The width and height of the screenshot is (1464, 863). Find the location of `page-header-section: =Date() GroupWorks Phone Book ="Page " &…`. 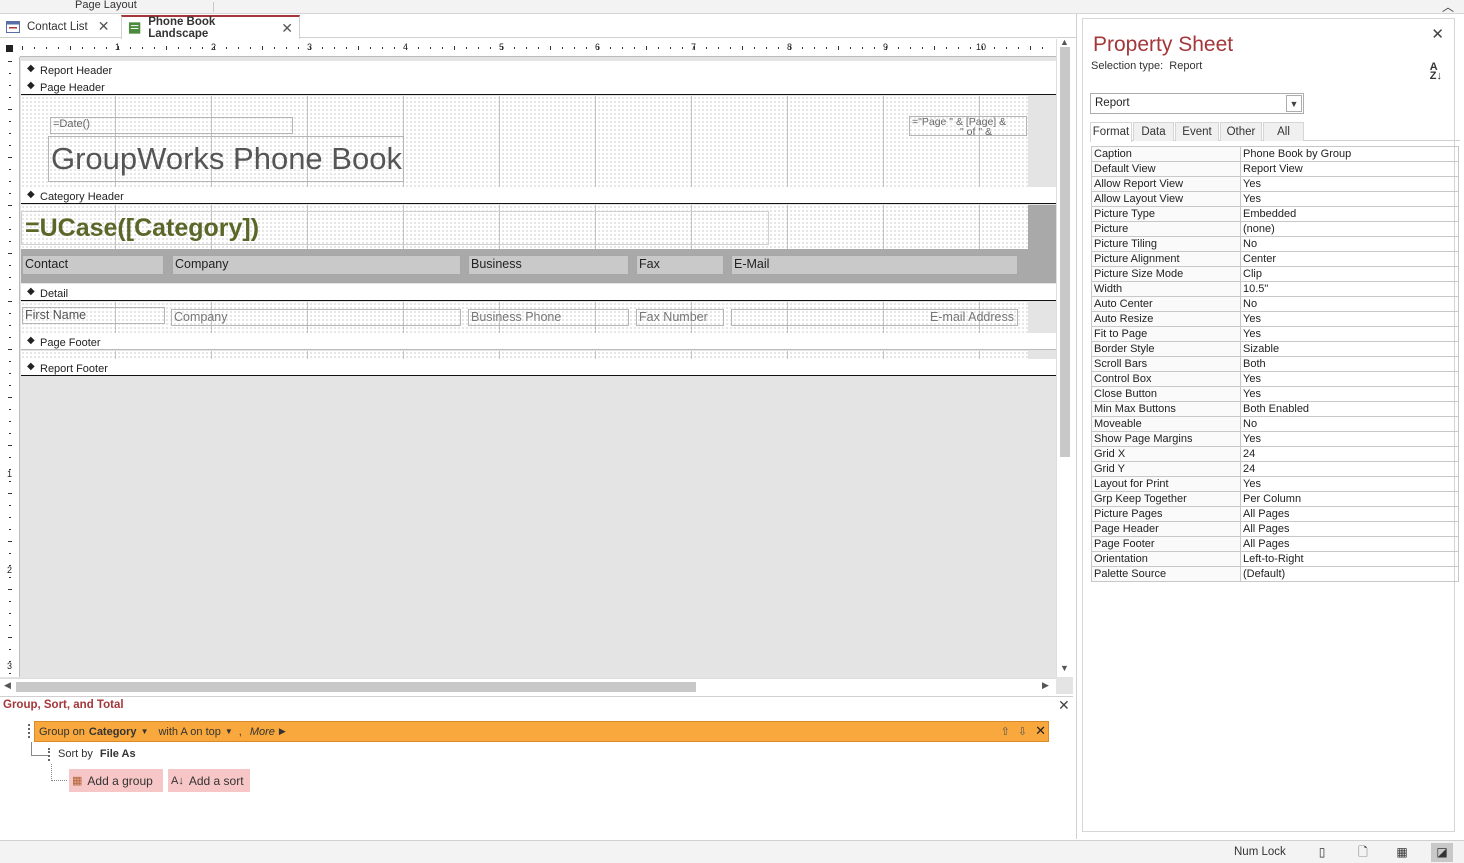

page-header-section: =Date() GroupWorks Phone Book ="Page " &… is located at coordinates (524, 141).